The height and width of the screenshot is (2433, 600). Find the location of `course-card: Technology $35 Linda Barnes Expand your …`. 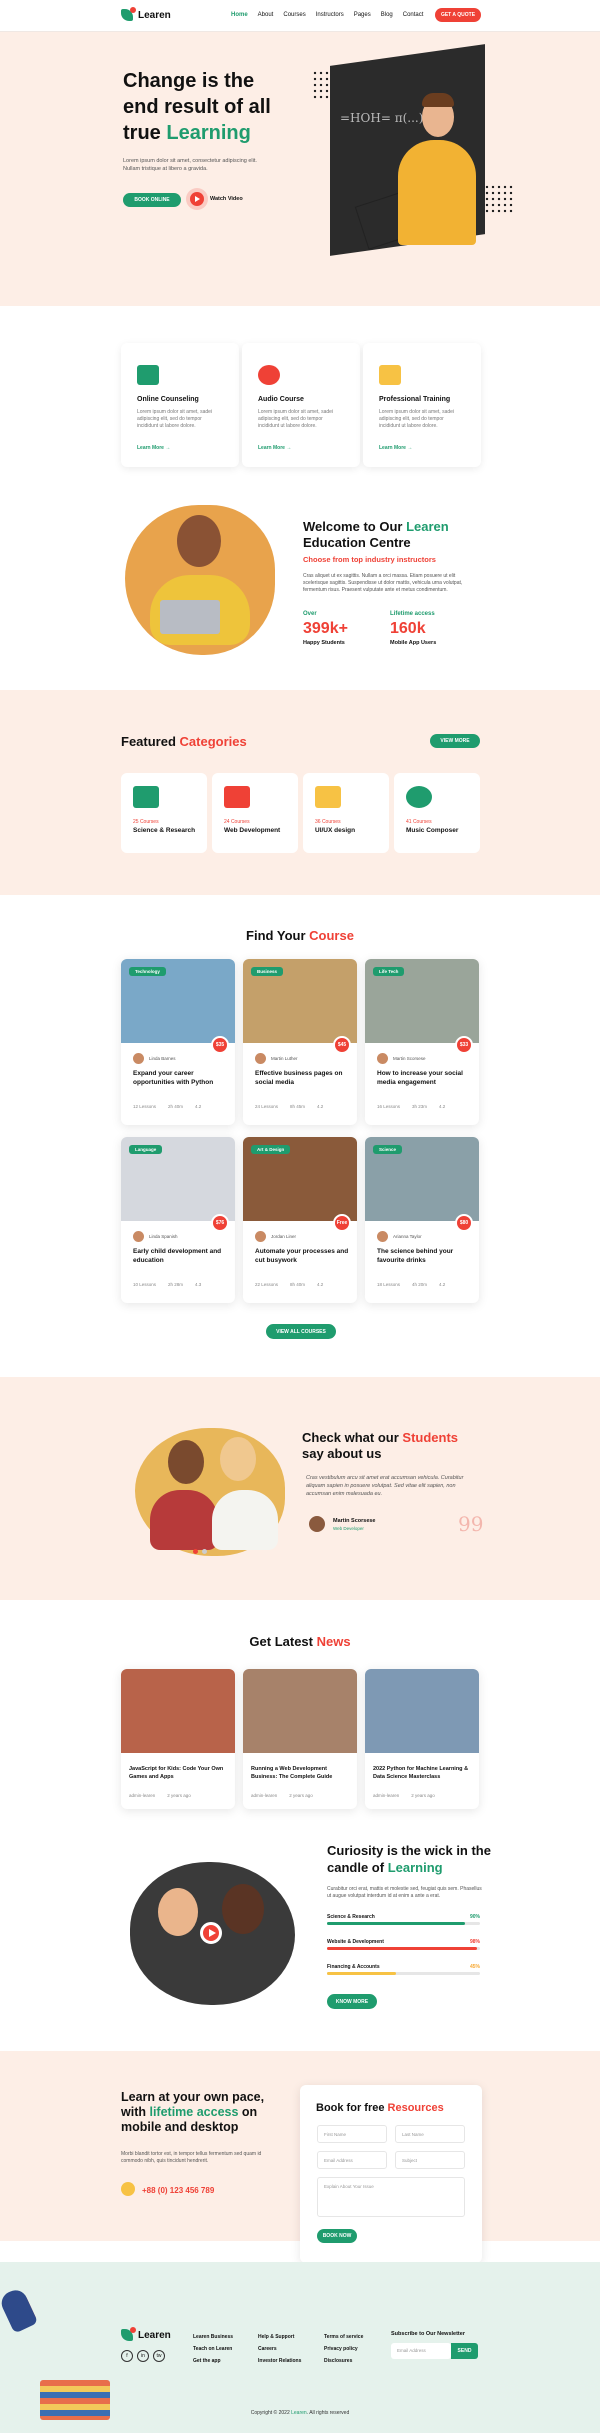

course-card: Technology $35 Linda Barnes Expand your … is located at coordinates (178, 1042).